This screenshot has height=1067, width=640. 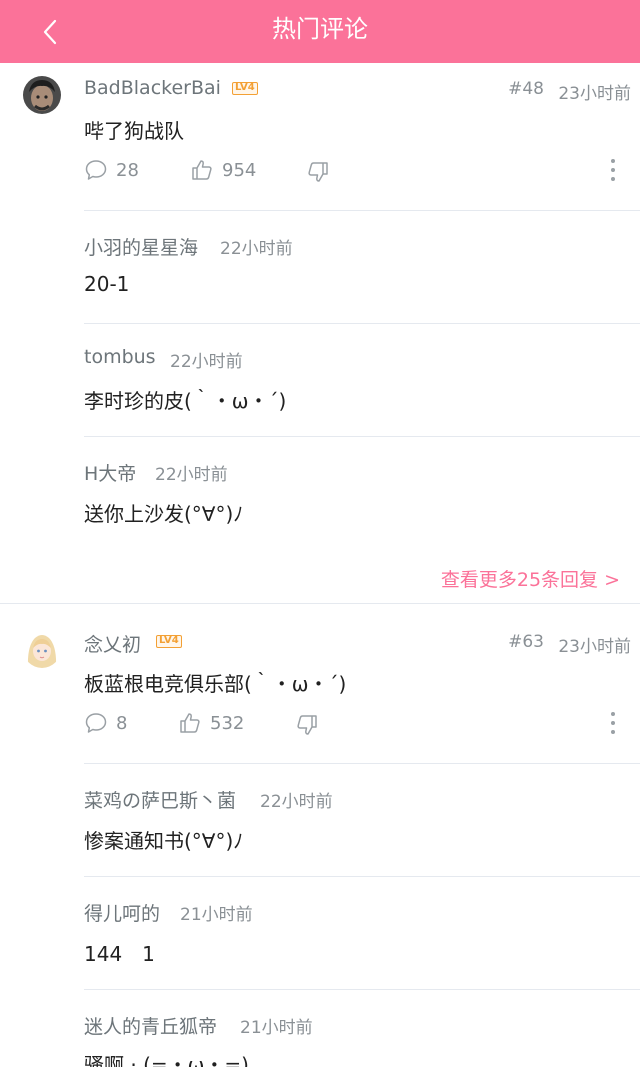 I want to click on like-count: 954, so click(x=239, y=170).